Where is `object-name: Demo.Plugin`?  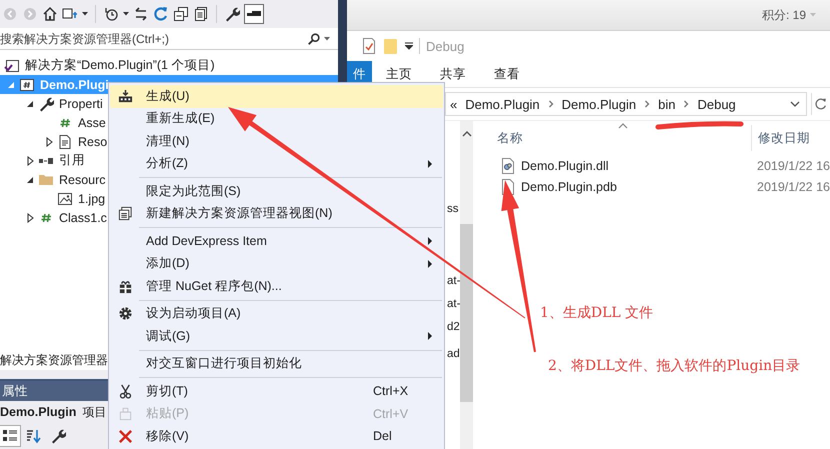 object-name: Demo.Plugin is located at coordinates (38, 412).